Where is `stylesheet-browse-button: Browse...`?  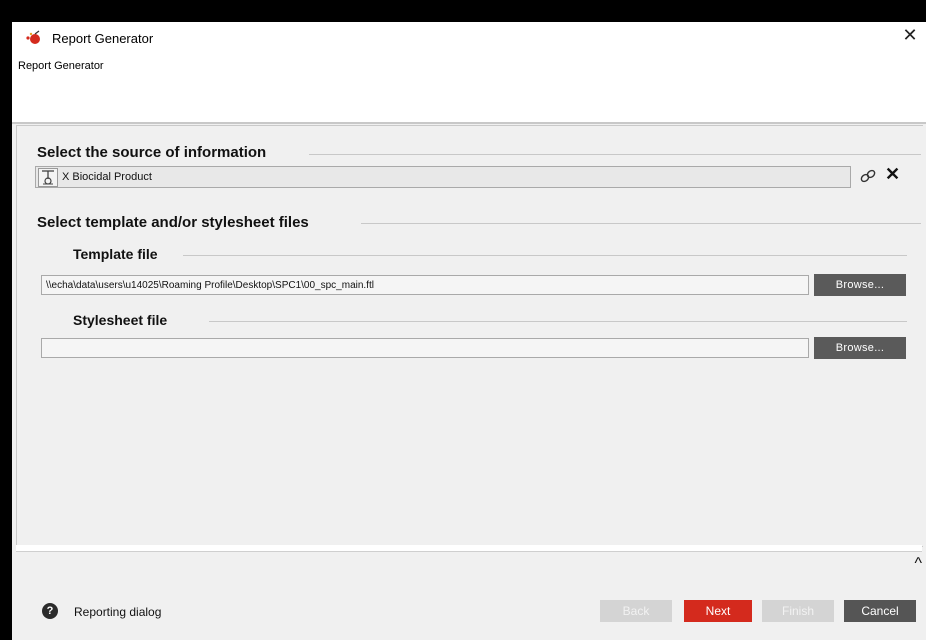 stylesheet-browse-button: Browse... is located at coordinates (860, 348).